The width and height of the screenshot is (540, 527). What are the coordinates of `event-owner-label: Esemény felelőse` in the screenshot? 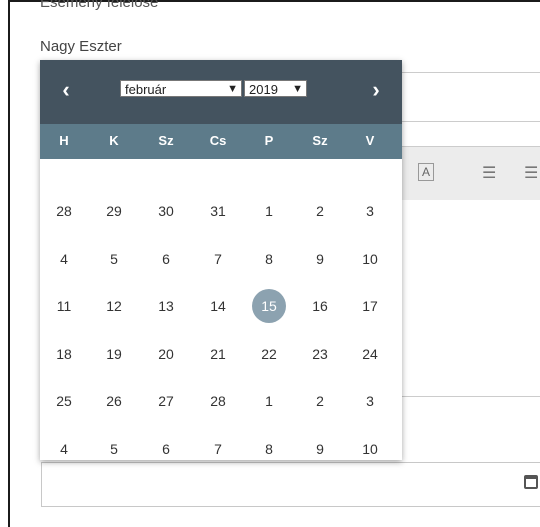 It's located at (99, 5).